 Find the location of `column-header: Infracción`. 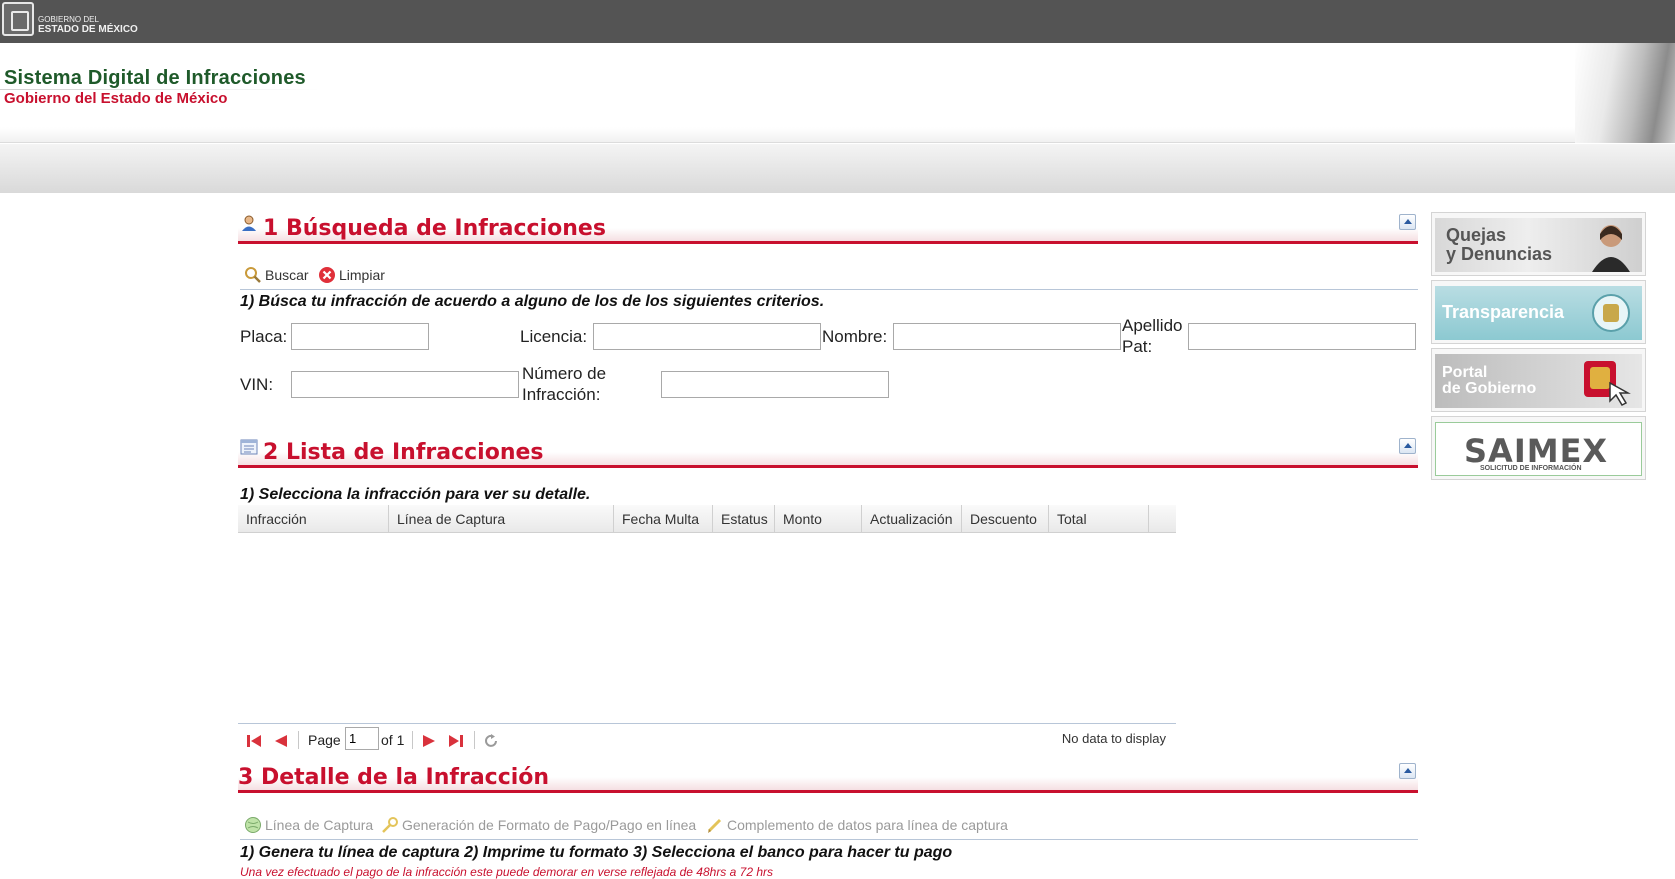

column-header: Infracción is located at coordinates (313, 519).